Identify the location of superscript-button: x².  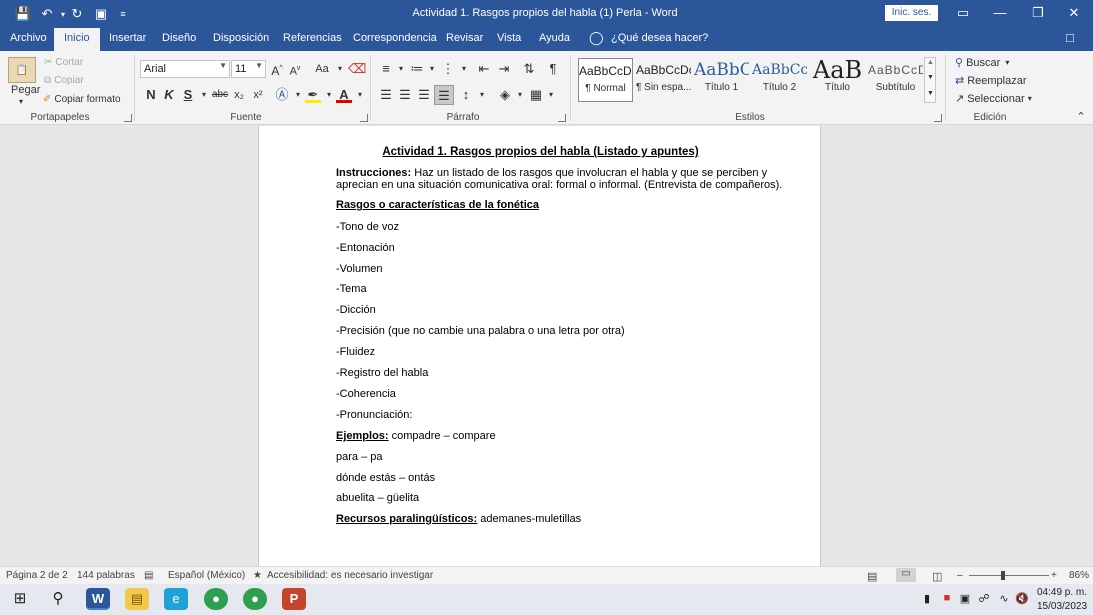
(258, 95).